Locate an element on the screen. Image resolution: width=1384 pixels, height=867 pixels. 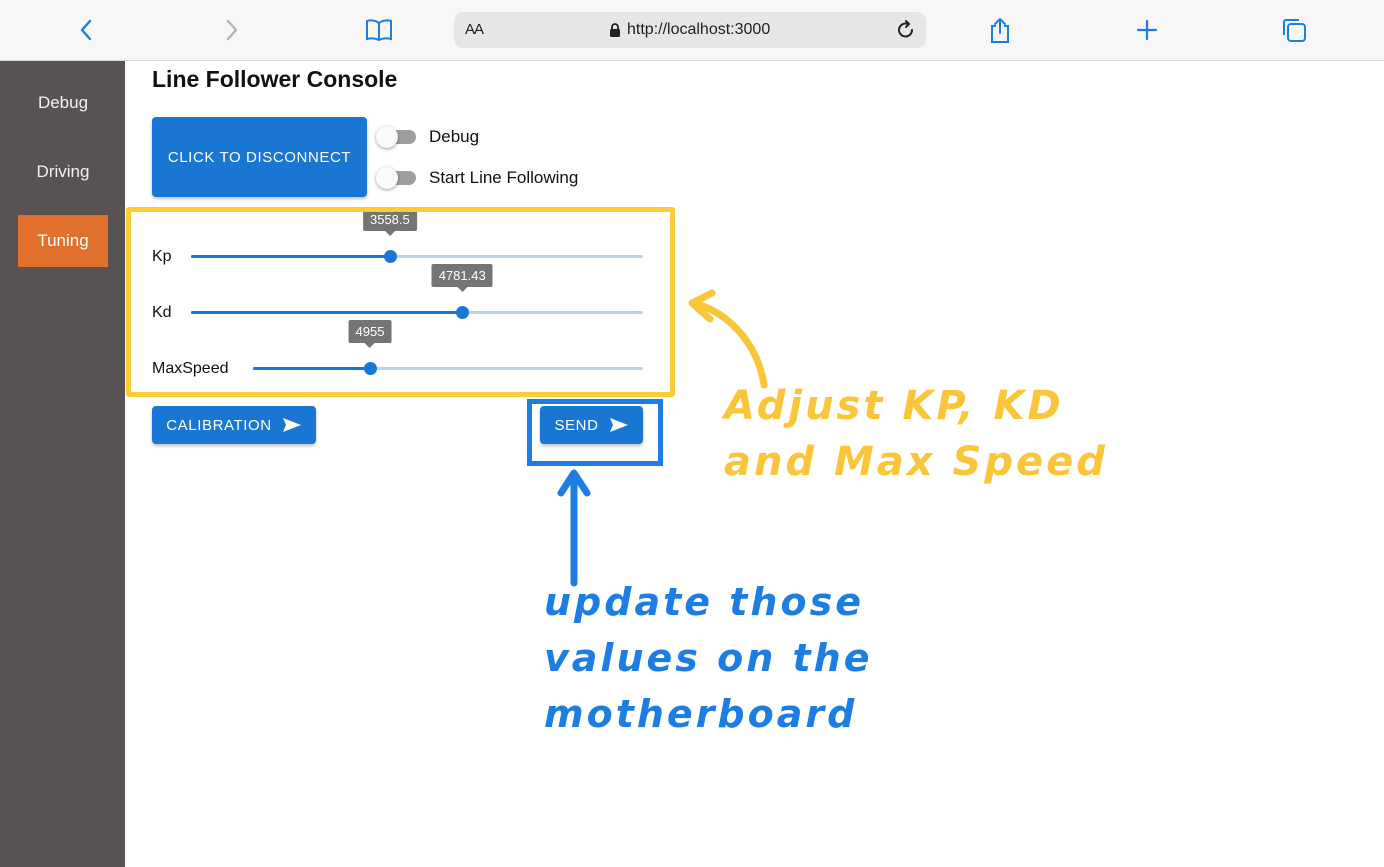
page-title: Line Follower Console is located at coordinates (275, 79).